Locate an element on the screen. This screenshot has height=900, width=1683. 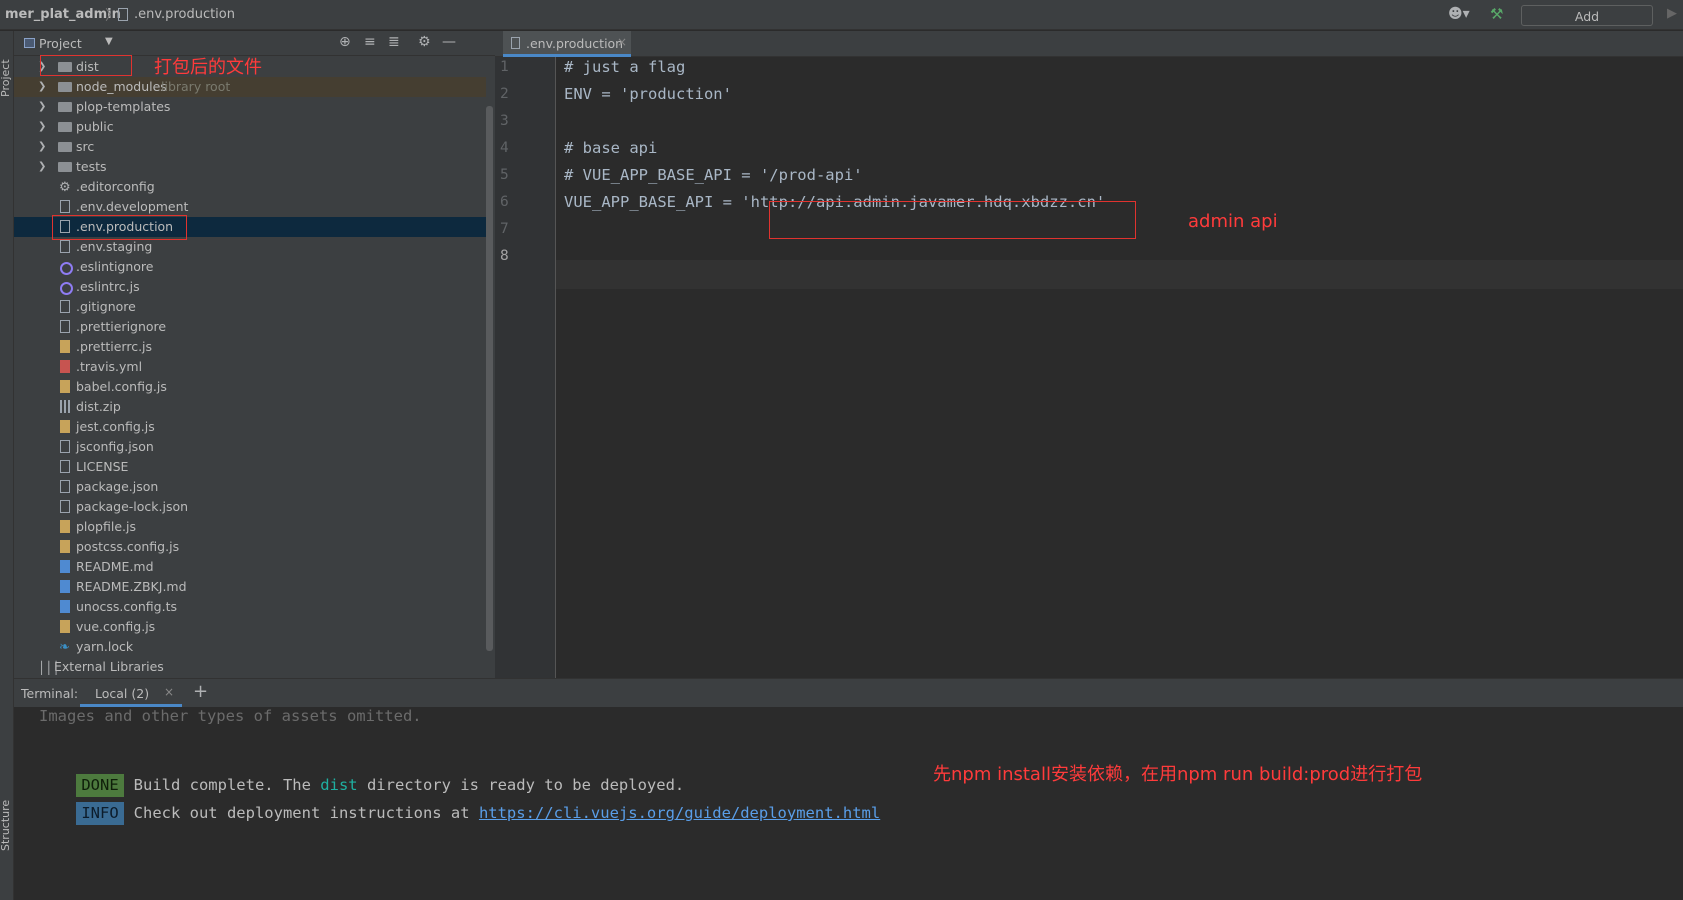
tree-item-label: .editorconfig is located at coordinates (115, 186).